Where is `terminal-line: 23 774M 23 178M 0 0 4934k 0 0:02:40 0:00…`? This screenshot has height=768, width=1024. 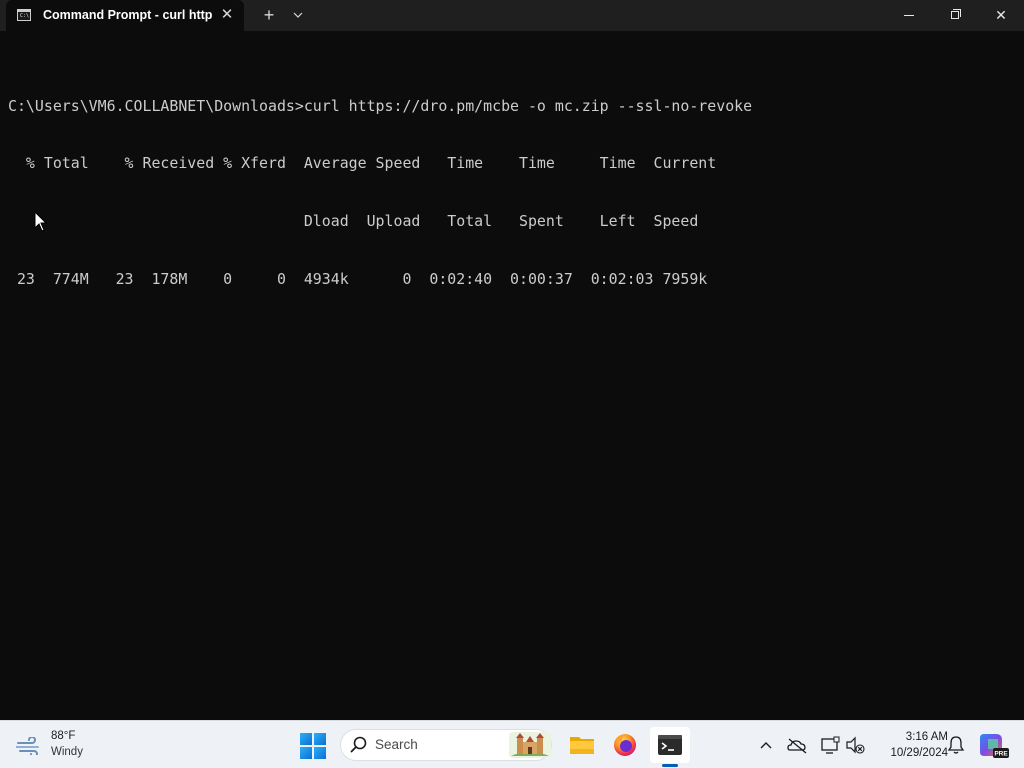
terminal-line: 23 774M 23 178M 0 0 4934k 0 0:02:40 0:00… is located at coordinates (358, 279).